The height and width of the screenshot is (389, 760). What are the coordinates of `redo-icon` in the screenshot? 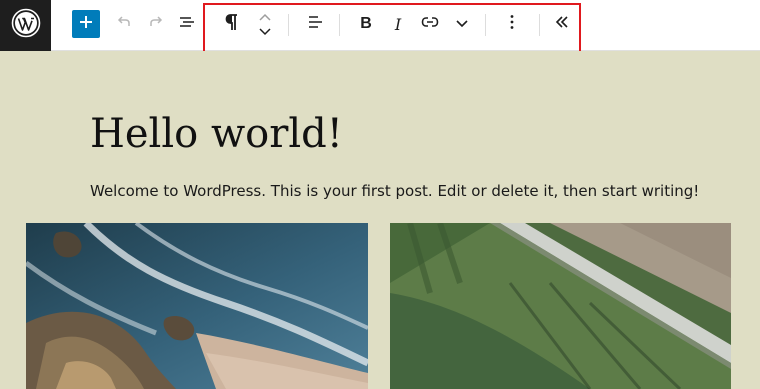 It's located at (156, 24).